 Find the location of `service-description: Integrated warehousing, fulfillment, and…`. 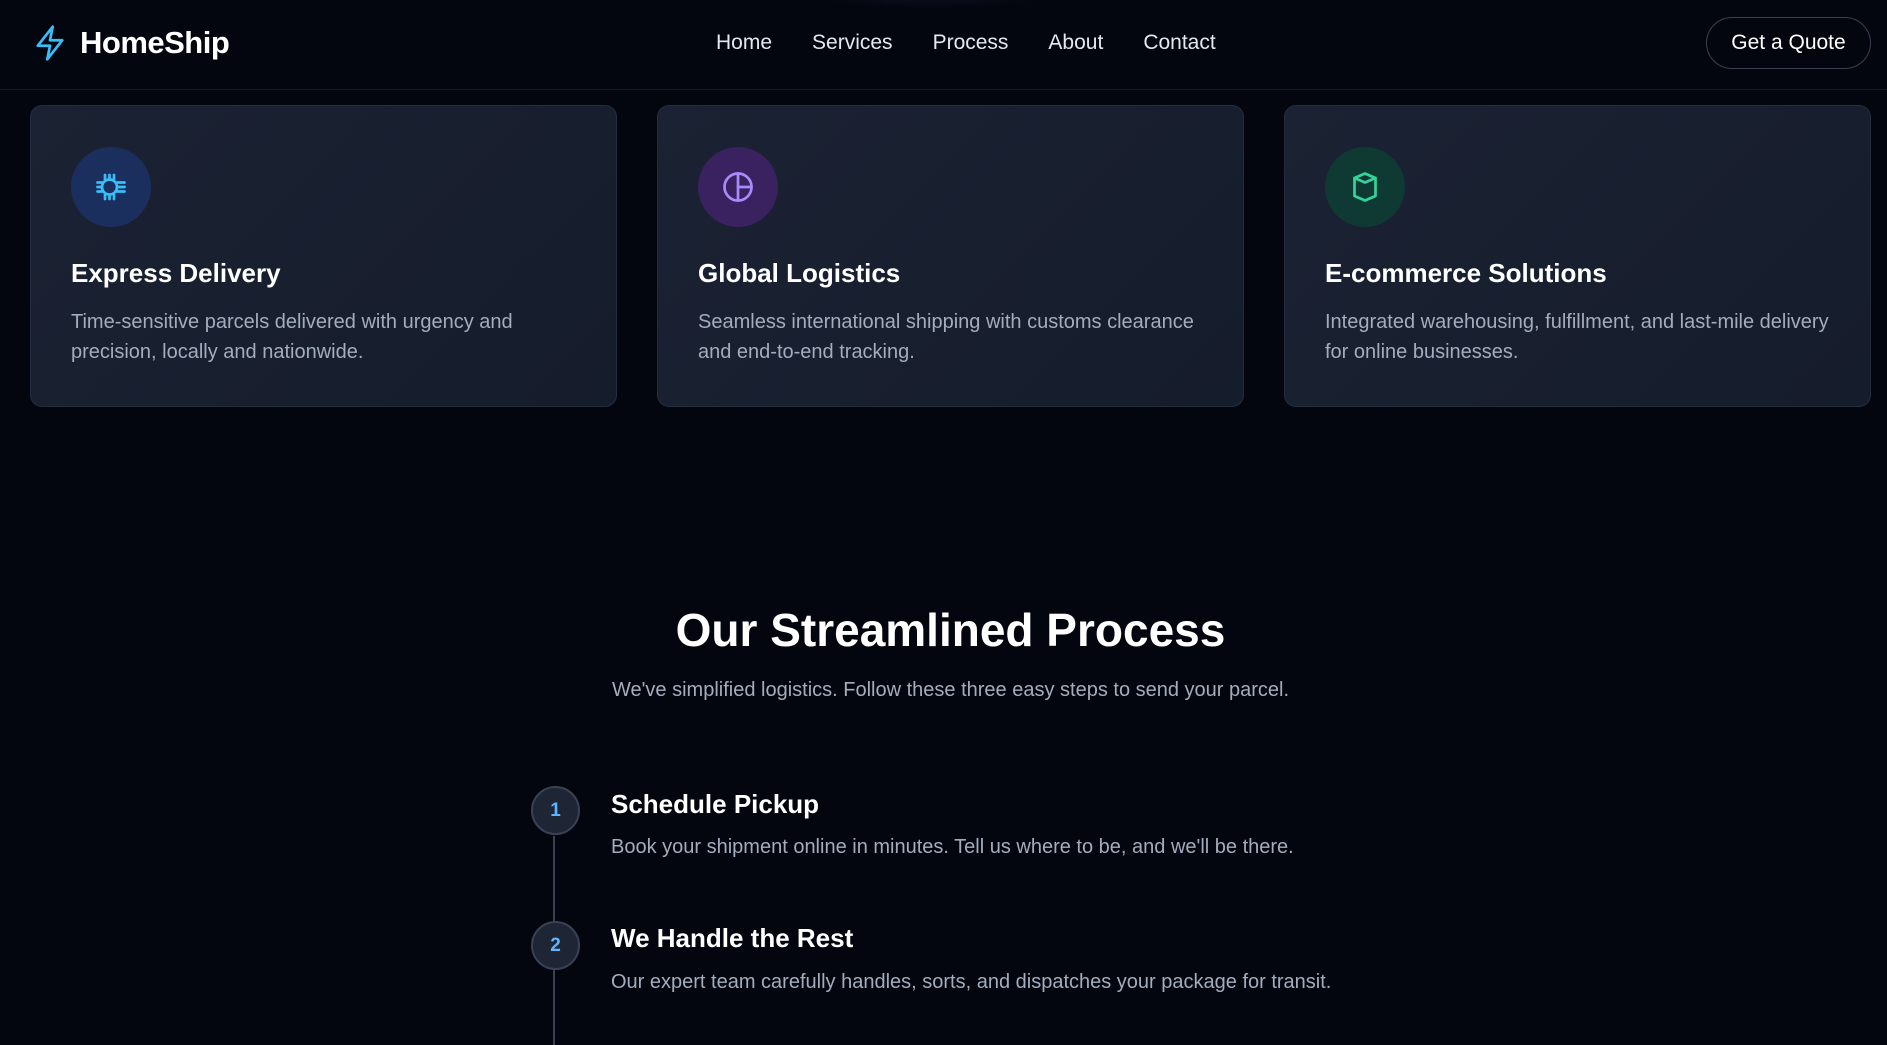

service-description: Integrated warehousing, fulfillment, and… is located at coordinates (1577, 337).